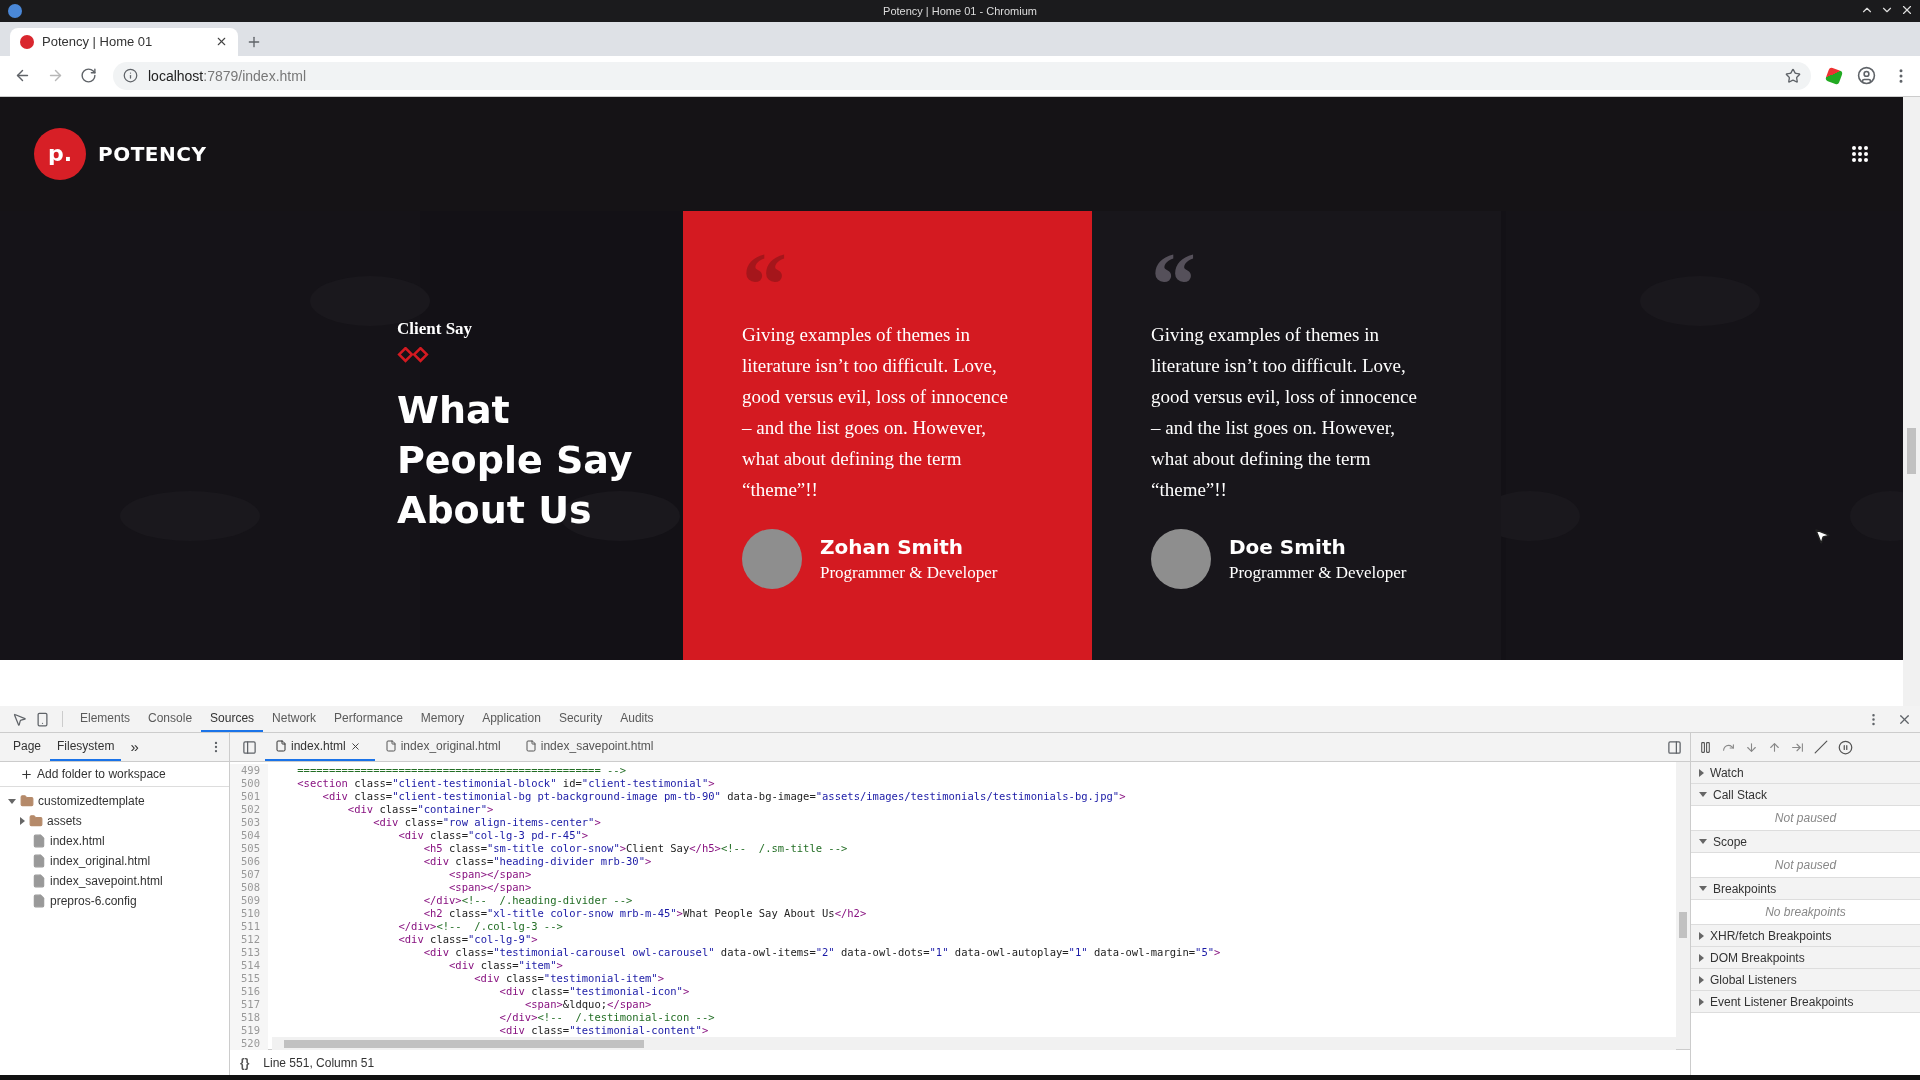 The height and width of the screenshot is (1080, 1920). What do you see at coordinates (60, 153) in the screenshot?
I see `logo-mark: p.` at bounding box center [60, 153].